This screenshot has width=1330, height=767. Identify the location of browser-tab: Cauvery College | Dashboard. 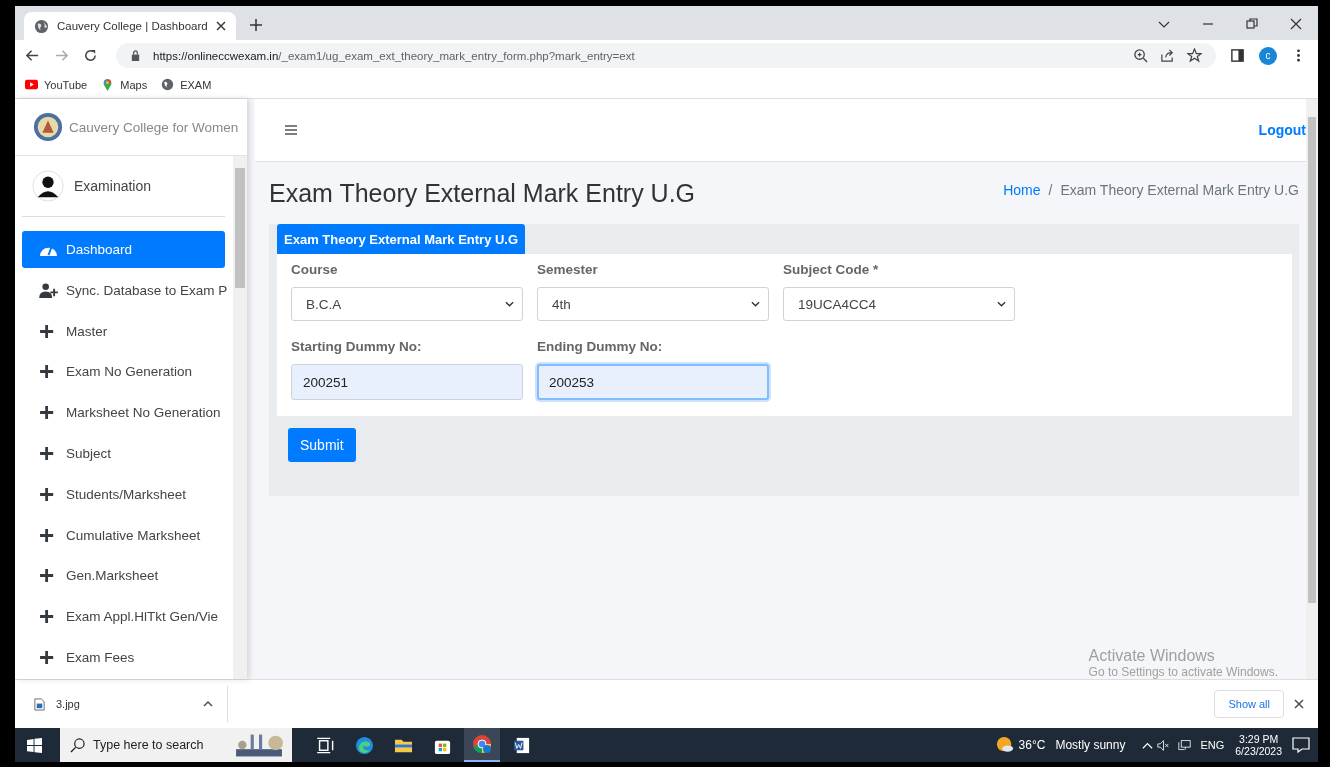
(130, 26).